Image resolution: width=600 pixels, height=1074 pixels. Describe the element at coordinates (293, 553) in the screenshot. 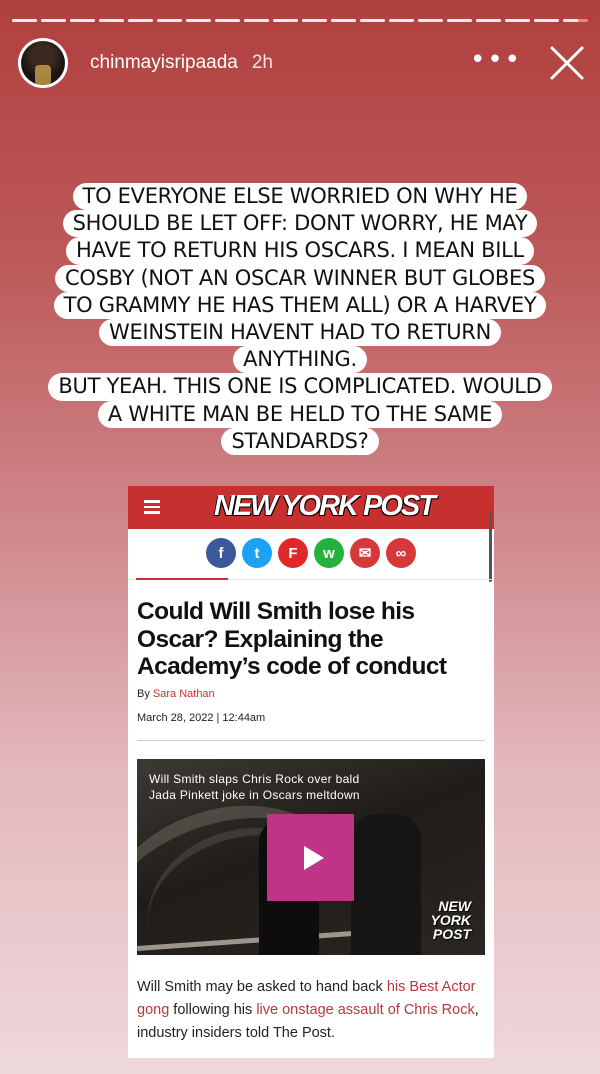

I see `flipboard-share-icon: F` at that location.